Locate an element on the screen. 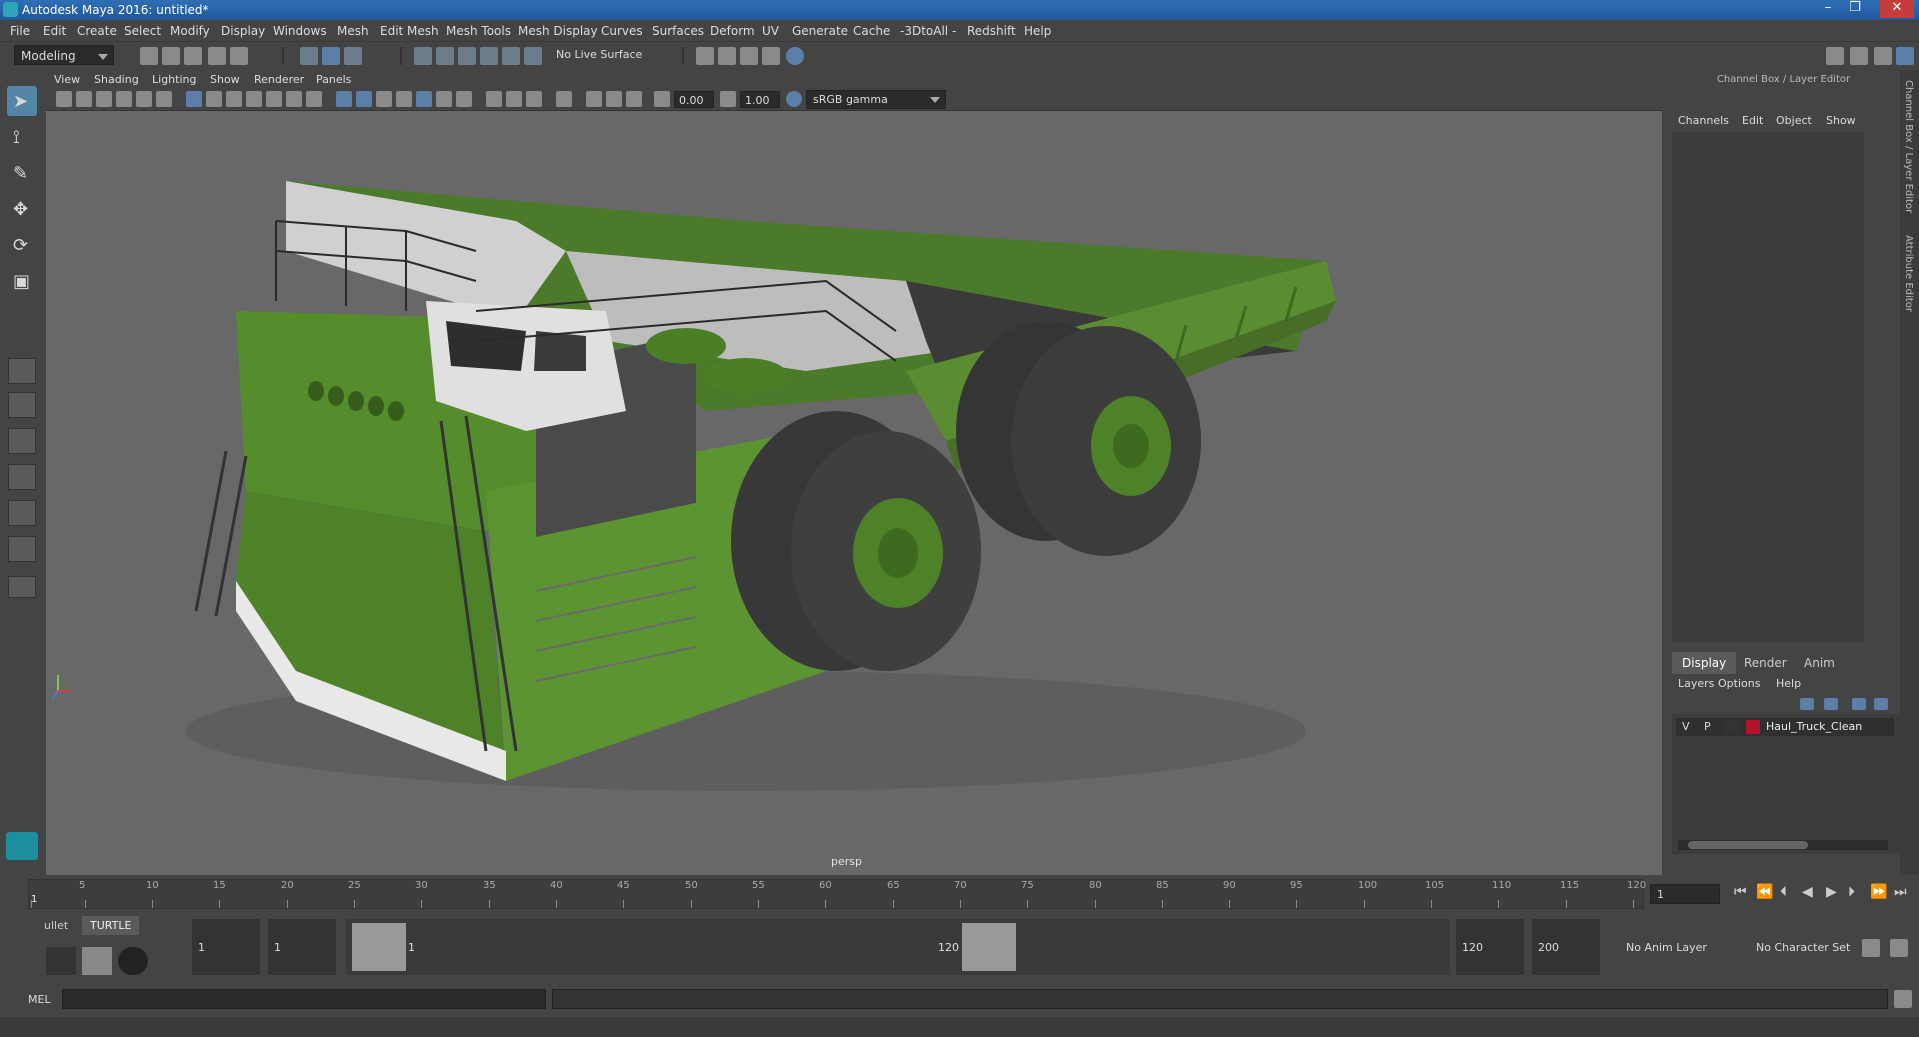  persp-uv-layout-button is located at coordinates (22, 549).